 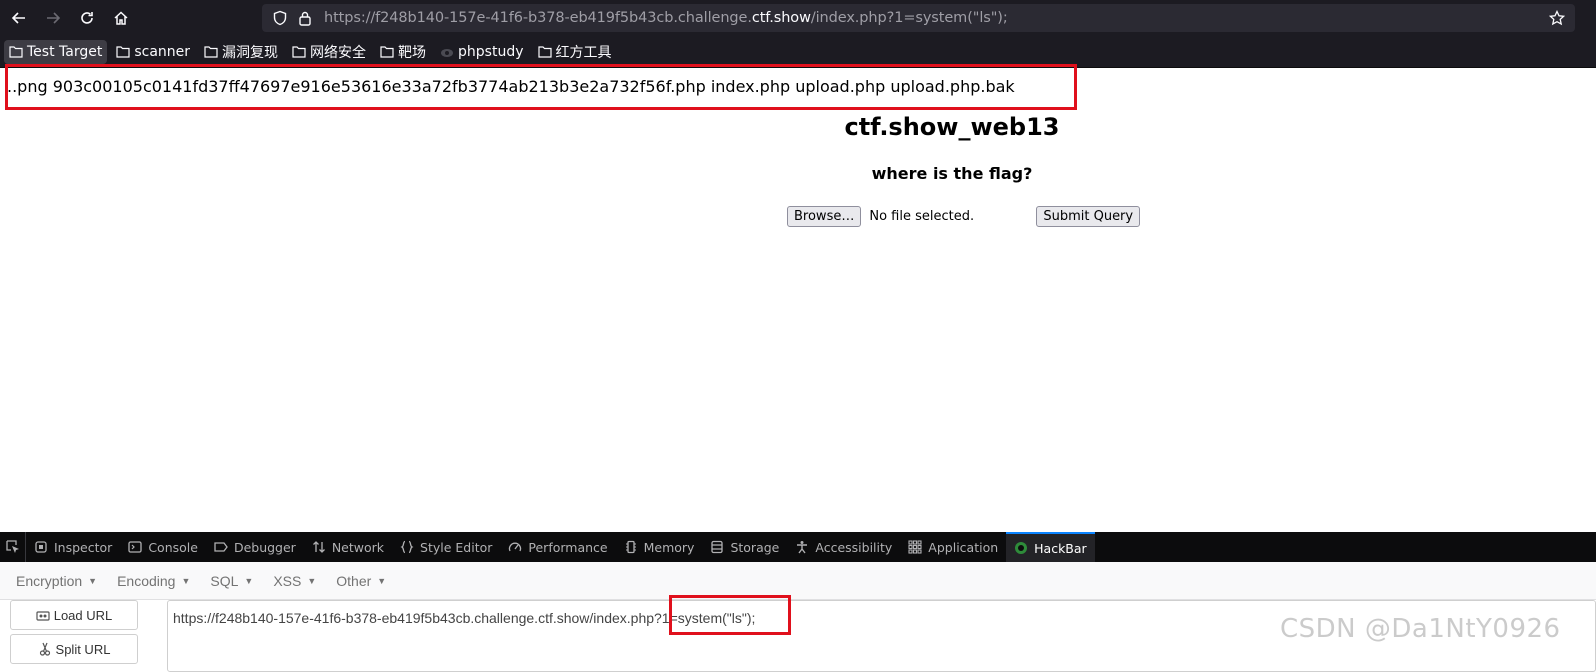 What do you see at coordinates (83, 615) in the screenshot?
I see `load-url-label: Load URL` at bounding box center [83, 615].